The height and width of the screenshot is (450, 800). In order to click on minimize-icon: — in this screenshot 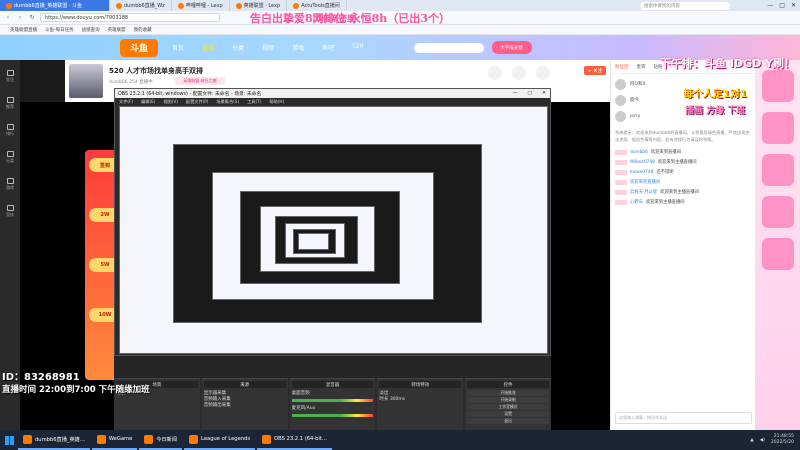, I will do `click(770, 5)`.